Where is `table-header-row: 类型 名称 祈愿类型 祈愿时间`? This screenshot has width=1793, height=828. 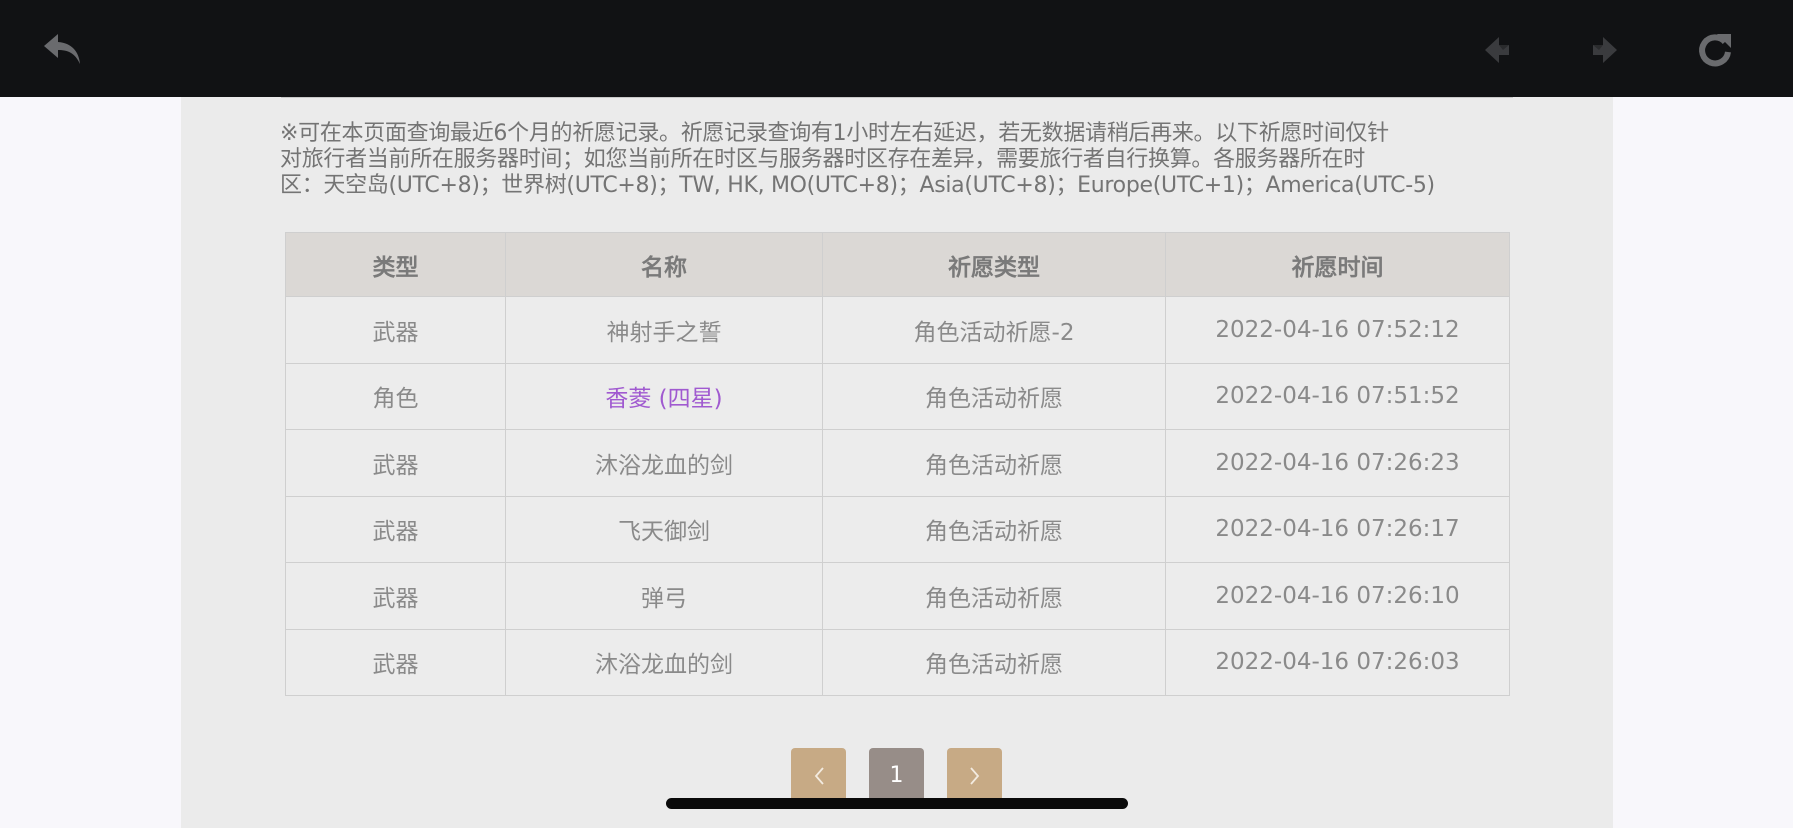
table-header-row: 类型 名称 祈愿类型 祈愿时间 is located at coordinates (897, 264).